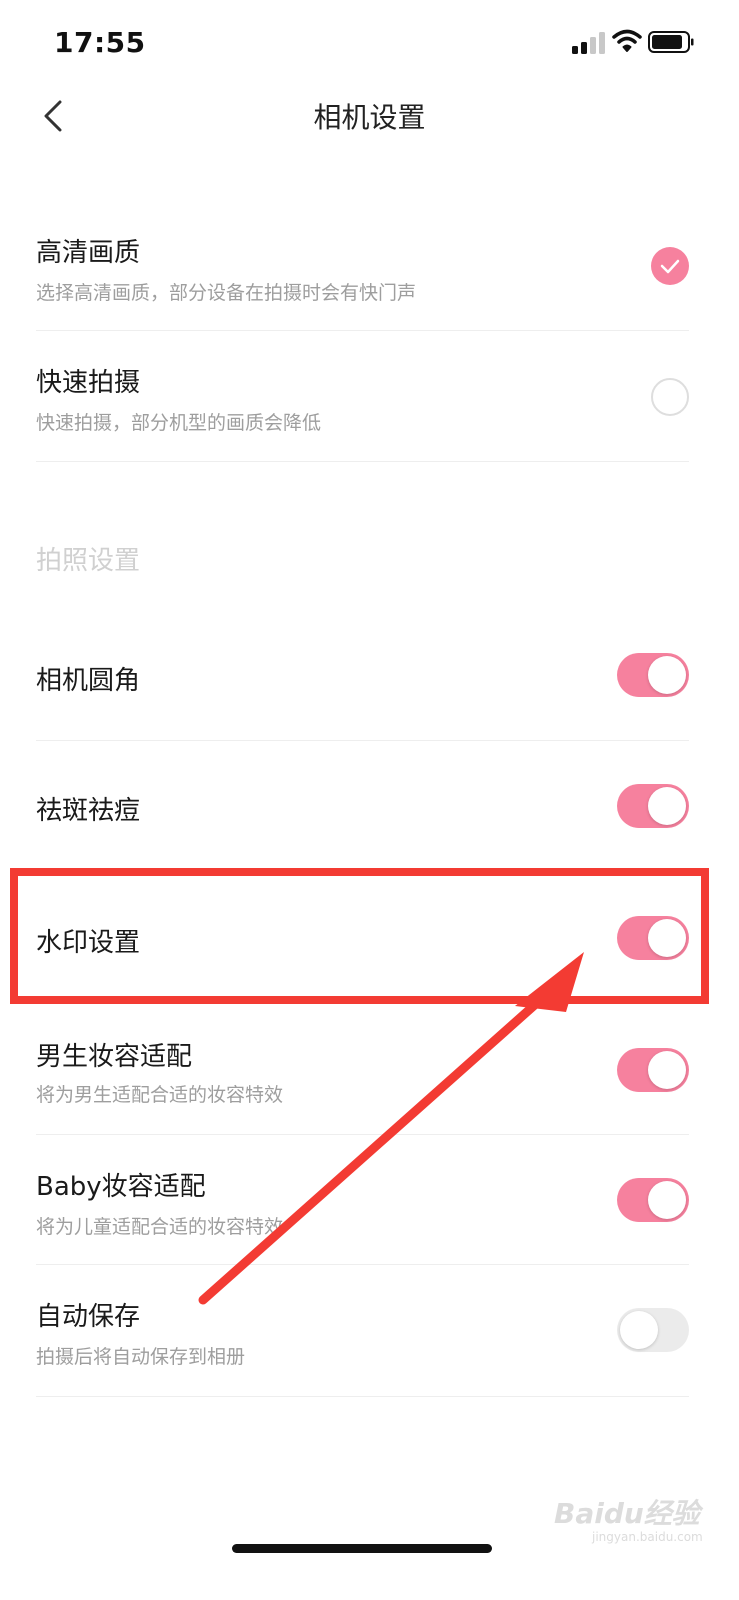  Describe the element at coordinates (670, 397) in the screenshot. I see `radio-unchecked` at that location.